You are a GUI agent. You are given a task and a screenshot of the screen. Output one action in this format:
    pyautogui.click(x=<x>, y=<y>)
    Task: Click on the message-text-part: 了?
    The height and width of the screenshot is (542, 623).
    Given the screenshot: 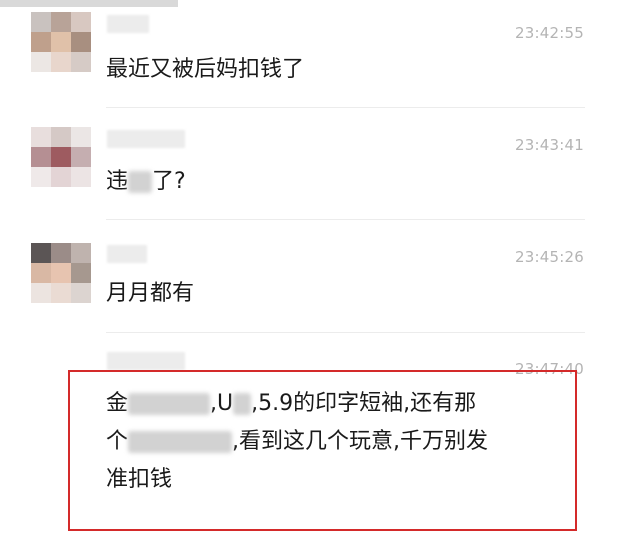 What is the action you would take?
    pyautogui.click(x=169, y=181)
    